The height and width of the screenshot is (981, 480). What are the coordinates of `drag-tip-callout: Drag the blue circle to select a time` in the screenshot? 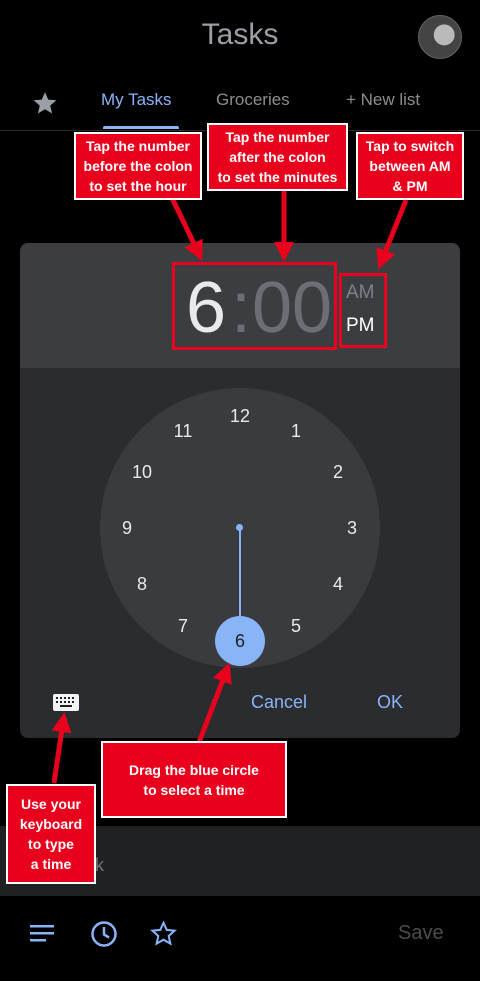 It's located at (194, 779).